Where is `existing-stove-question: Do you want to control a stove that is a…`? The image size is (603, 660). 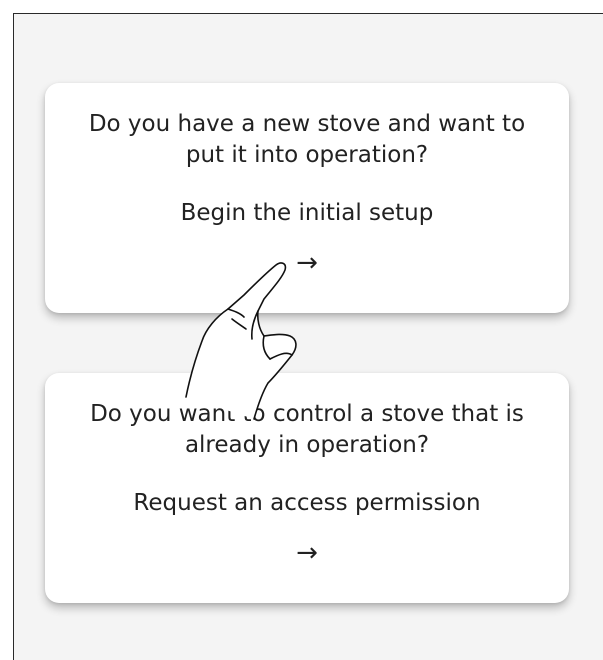 existing-stove-question: Do you want to control a stove that is a… is located at coordinates (307, 429).